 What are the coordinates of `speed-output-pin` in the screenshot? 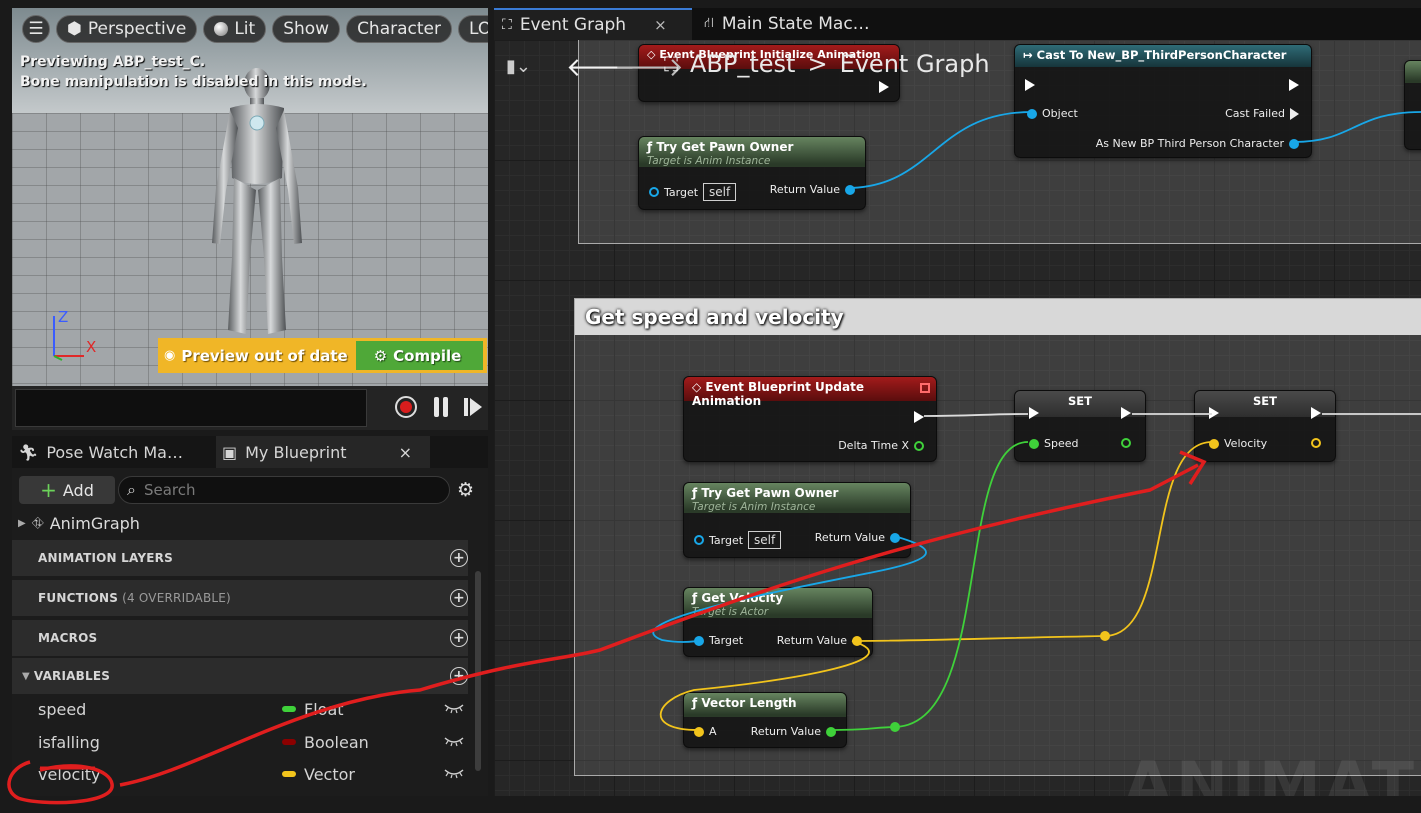 It's located at (1126, 443).